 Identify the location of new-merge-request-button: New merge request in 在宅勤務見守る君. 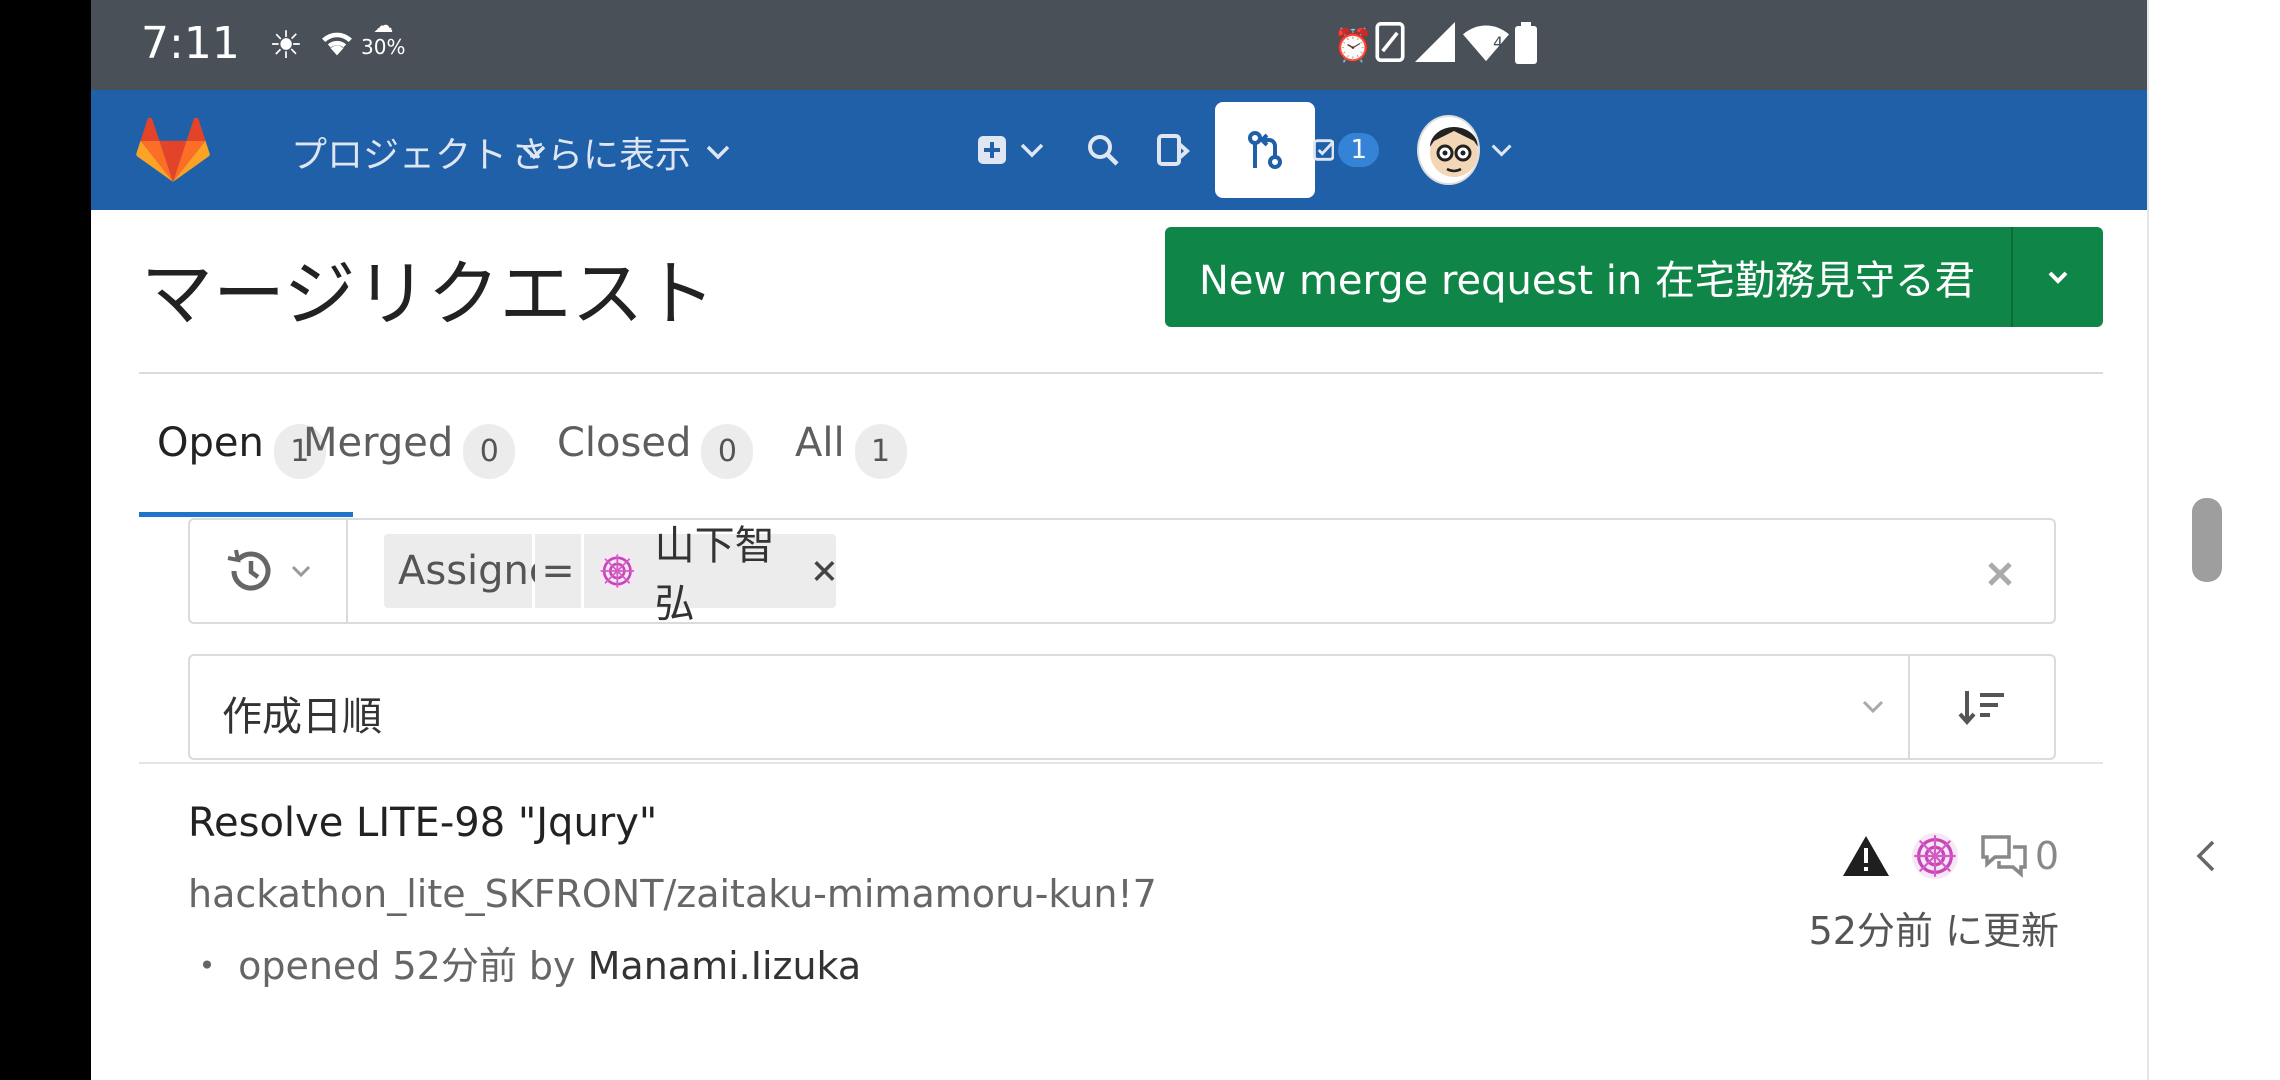
(1634, 277).